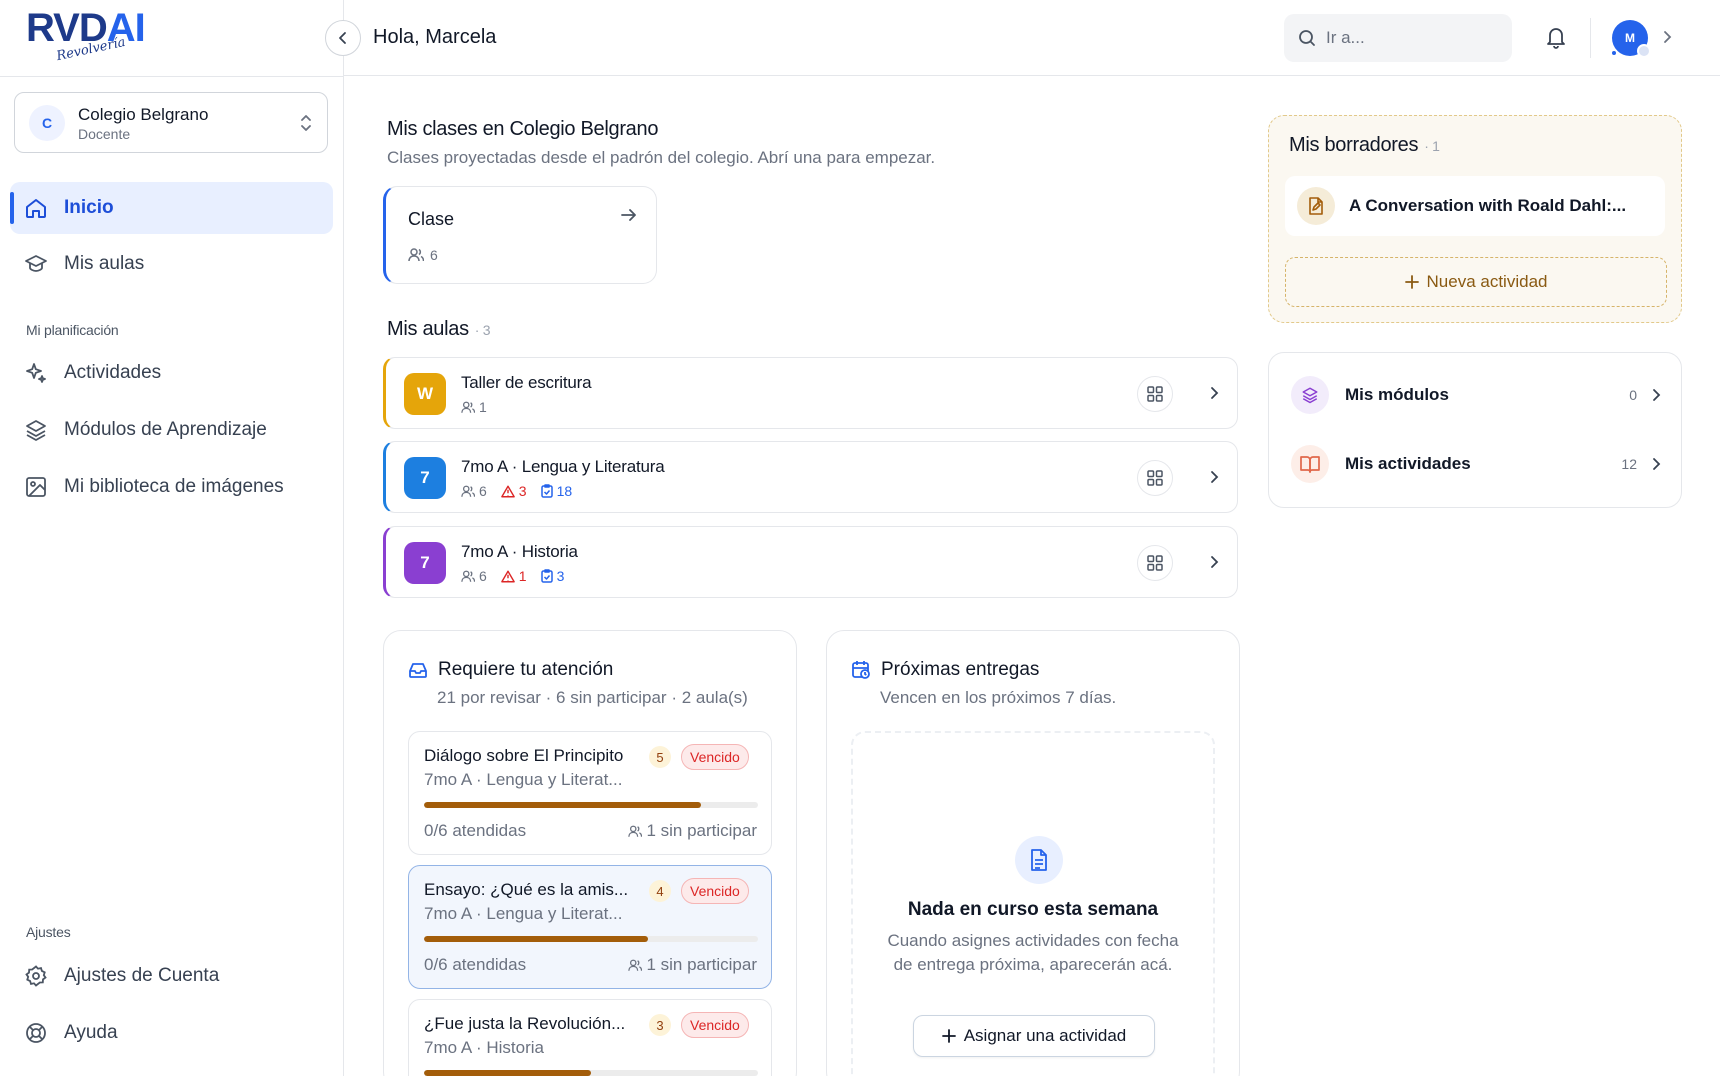 The image size is (1720, 1076). What do you see at coordinates (48, 932) in the screenshot?
I see `section-ajustes: Ajustes` at bounding box center [48, 932].